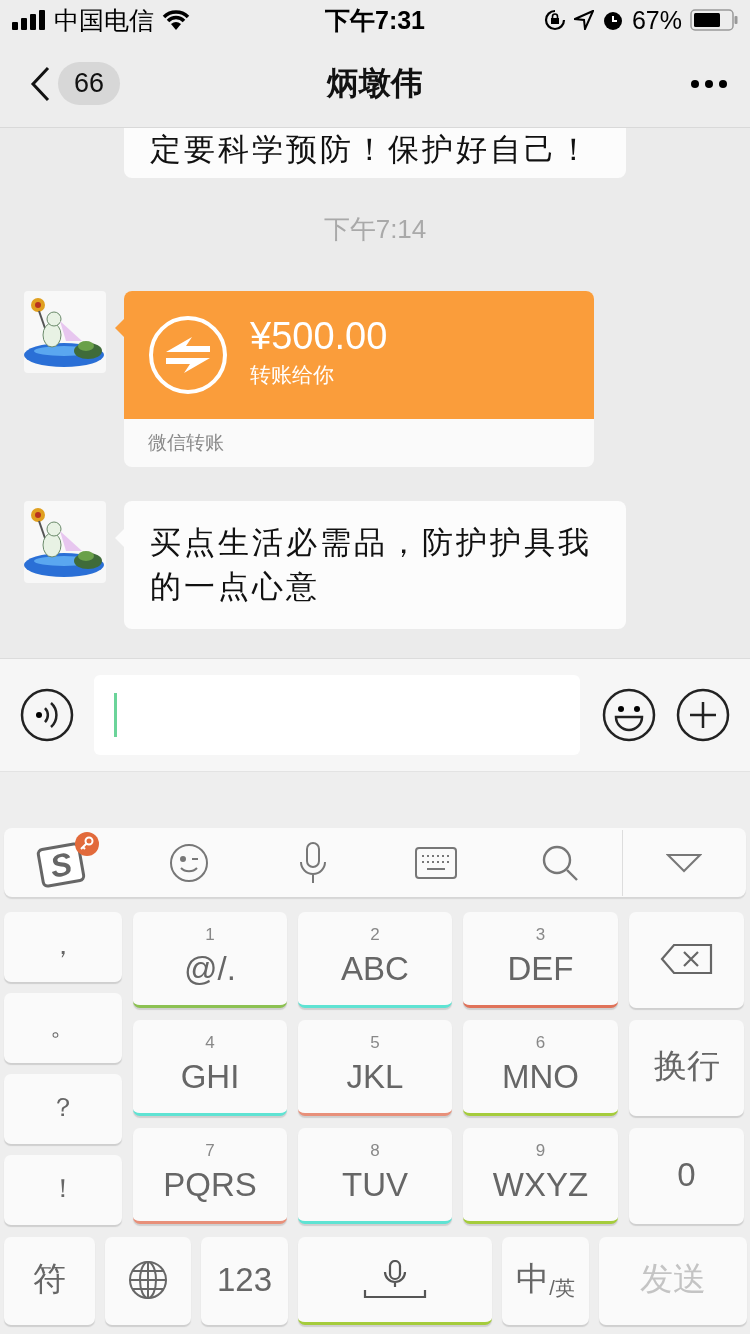 Image resolution: width=750 pixels, height=1334 pixels. I want to click on return-key: 换行, so click(686, 1068).